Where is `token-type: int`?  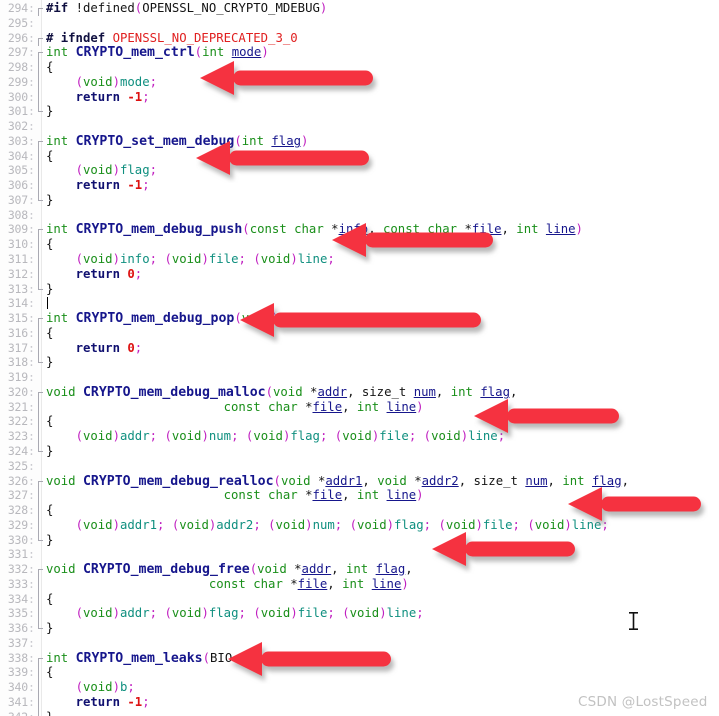
token-type: int is located at coordinates (213, 52).